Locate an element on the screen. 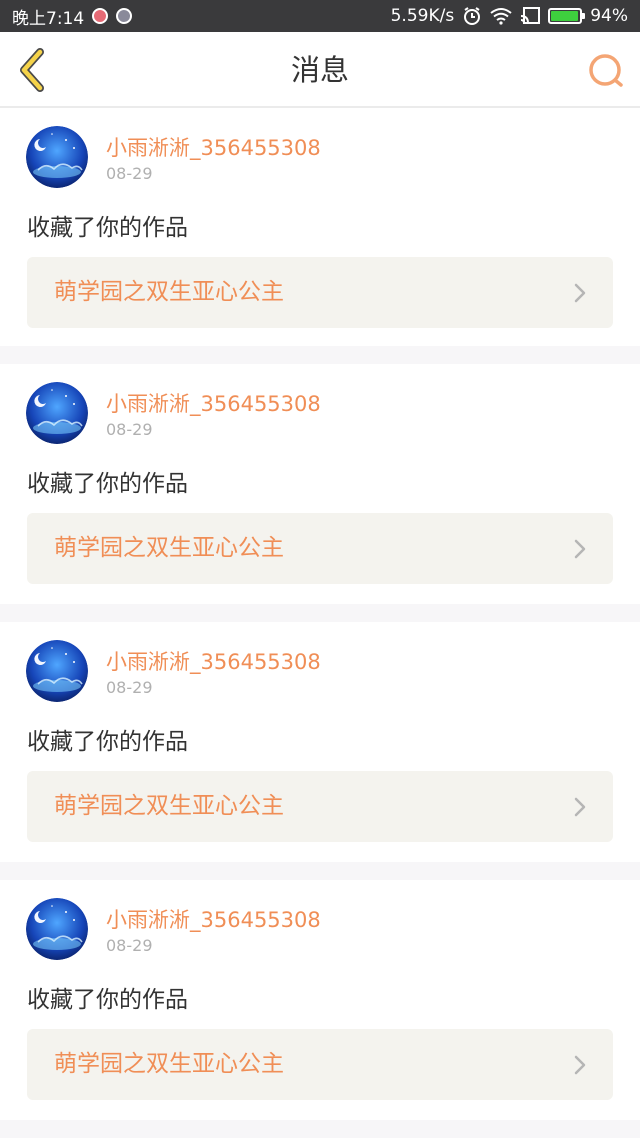 This screenshot has width=640, height=1138. app-header: 消息 is located at coordinates (320, 70).